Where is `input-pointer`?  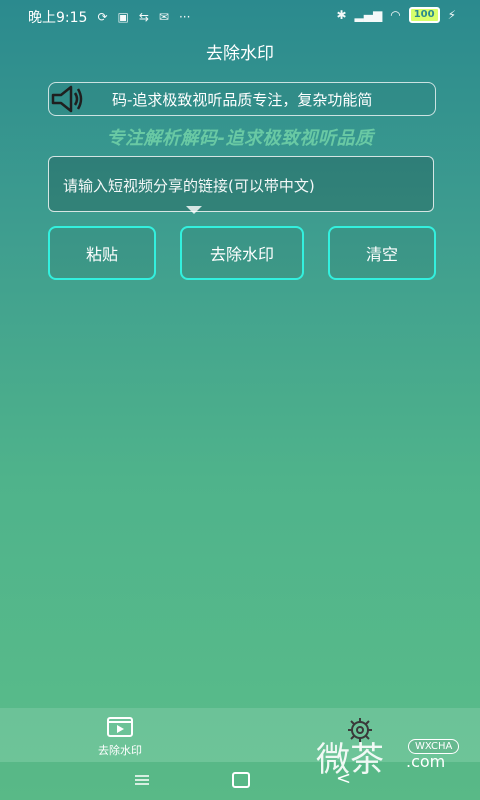
input-pointer is located at coordinates (194, 210).